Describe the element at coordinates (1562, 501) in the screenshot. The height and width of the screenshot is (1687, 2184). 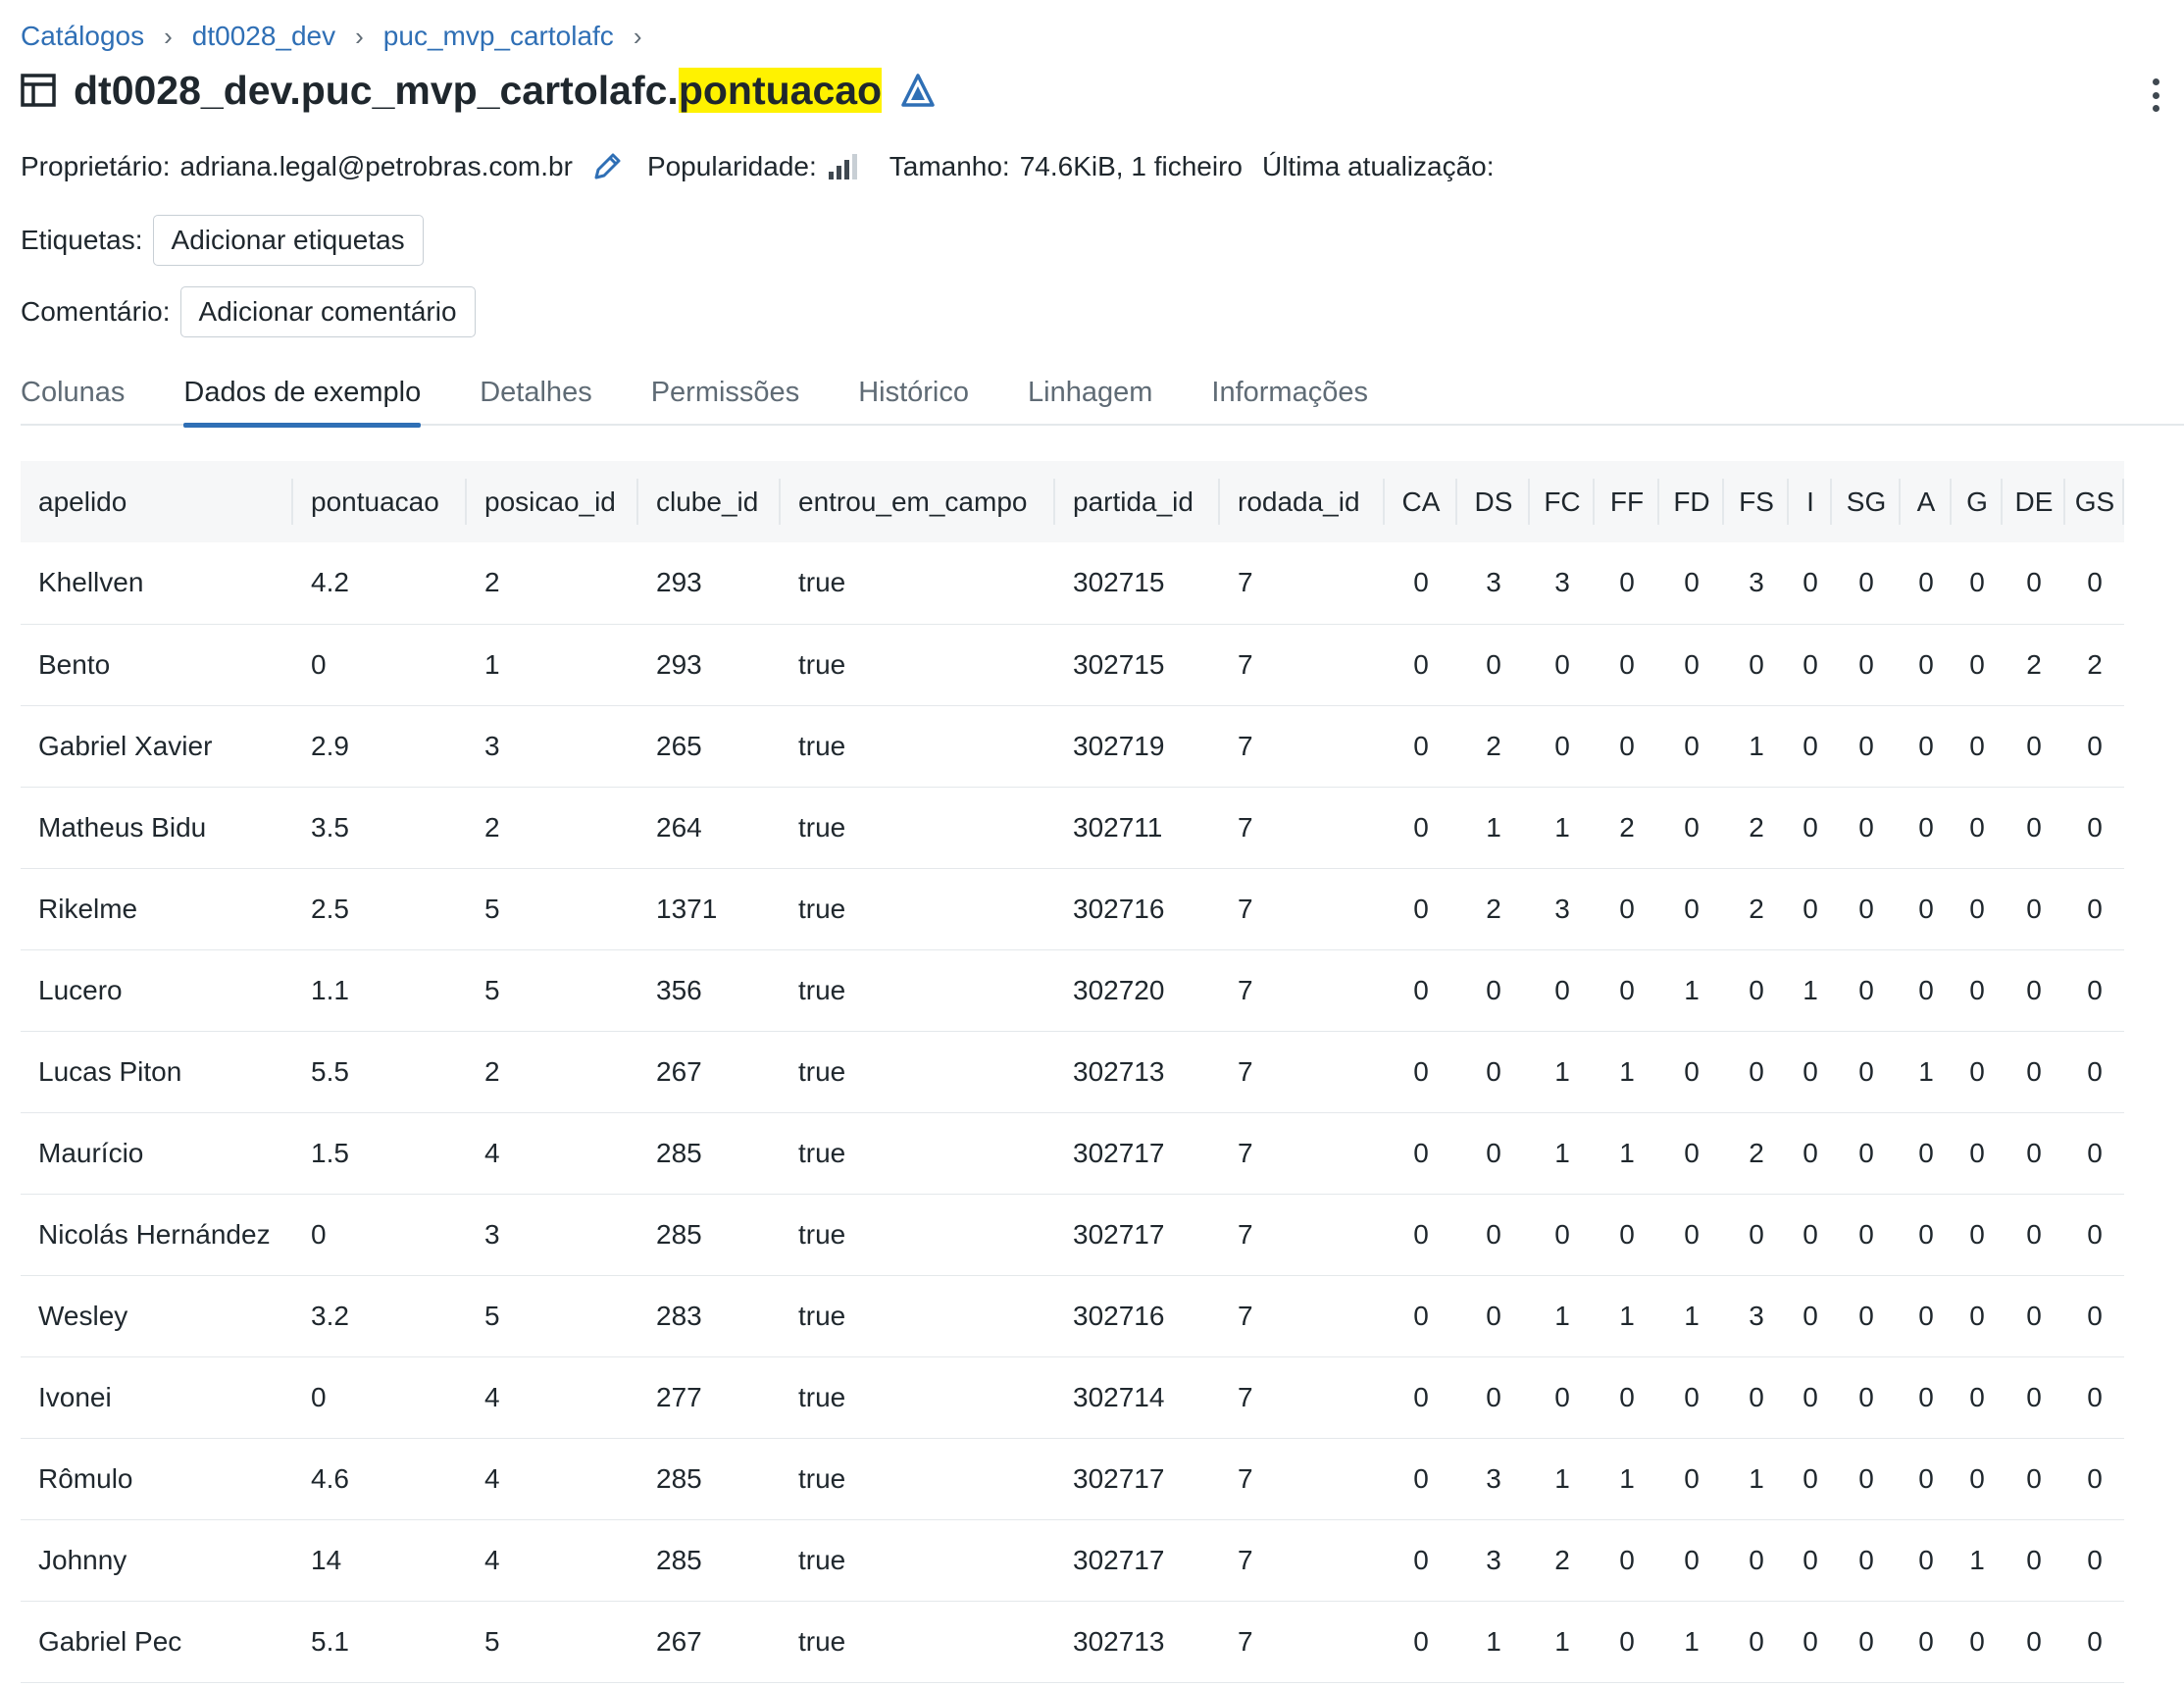
I see `column-header: FC` at that location.